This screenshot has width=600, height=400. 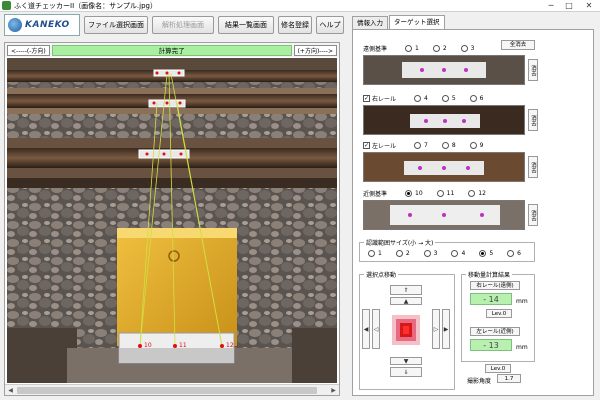 What do you see at coordinates (15, 25) in the screenshot?
I see `logo-mark-icon` at bounding box center [15, 25].